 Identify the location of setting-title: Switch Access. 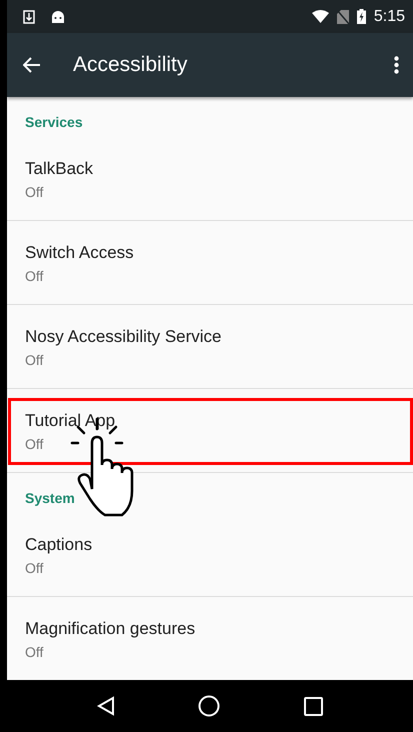
(79, 253).